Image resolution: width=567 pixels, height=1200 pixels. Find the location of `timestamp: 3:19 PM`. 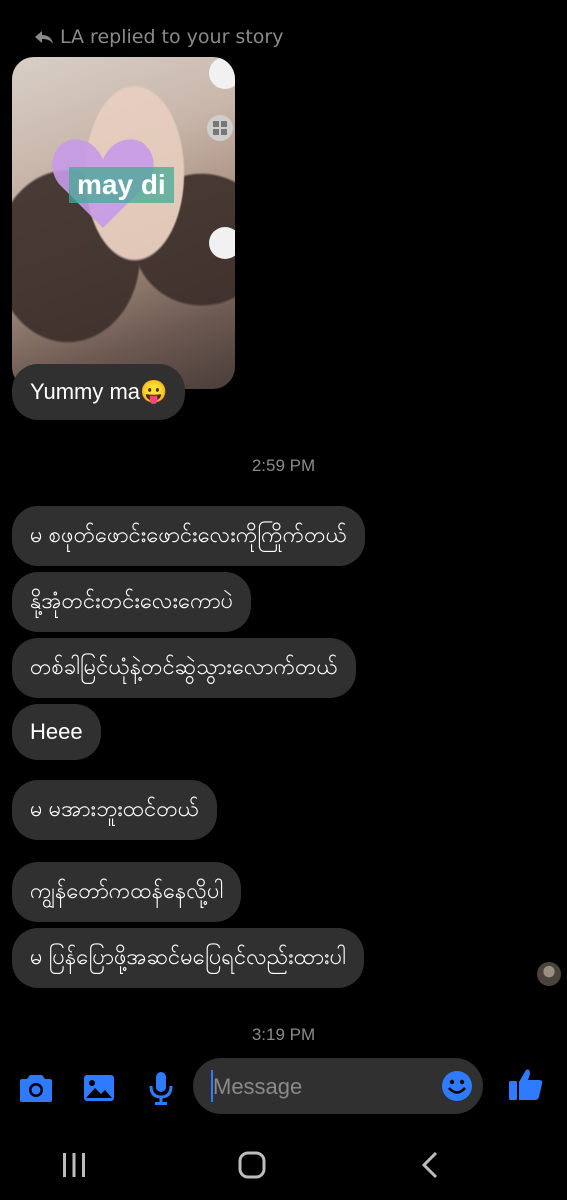

timestamp: 3:19 PM is located at coordinates (283, 1034).